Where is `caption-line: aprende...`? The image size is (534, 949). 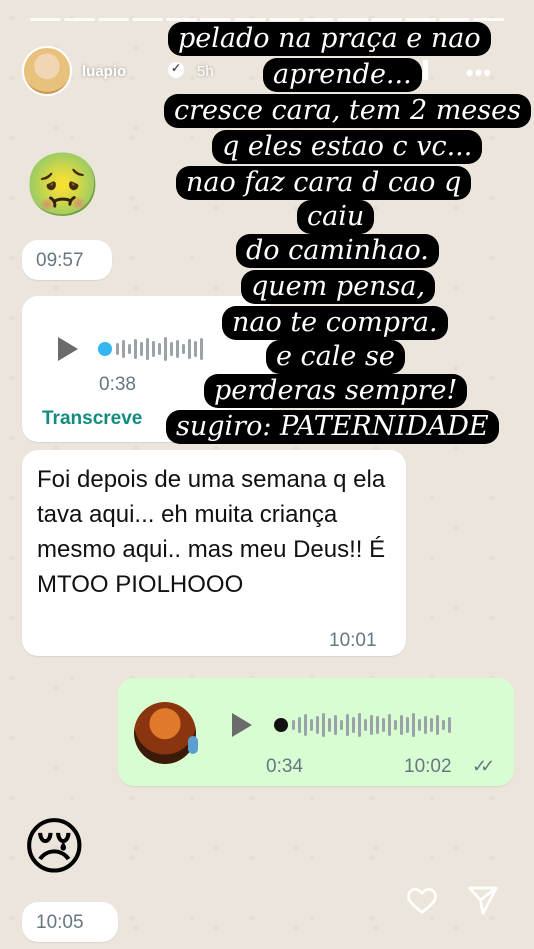
caption-line: aprende... is located at coordinates (342, 75).